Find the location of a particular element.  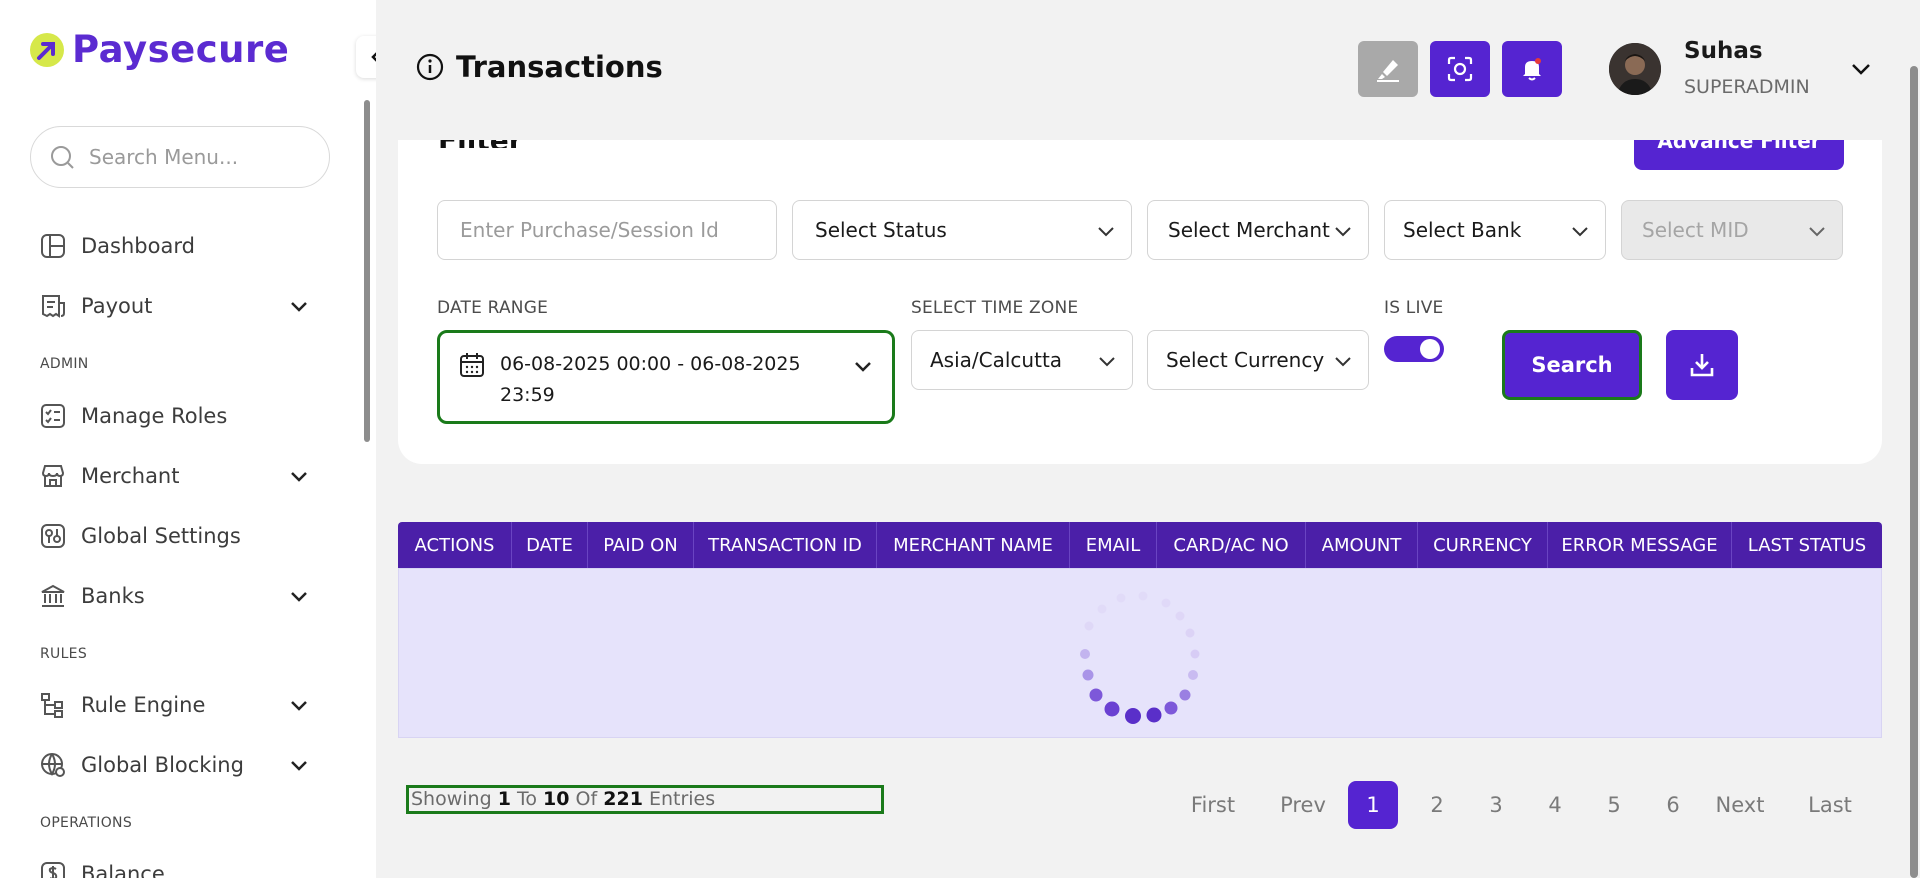

focus-capture-icon is located at coordinates (1460, 69).